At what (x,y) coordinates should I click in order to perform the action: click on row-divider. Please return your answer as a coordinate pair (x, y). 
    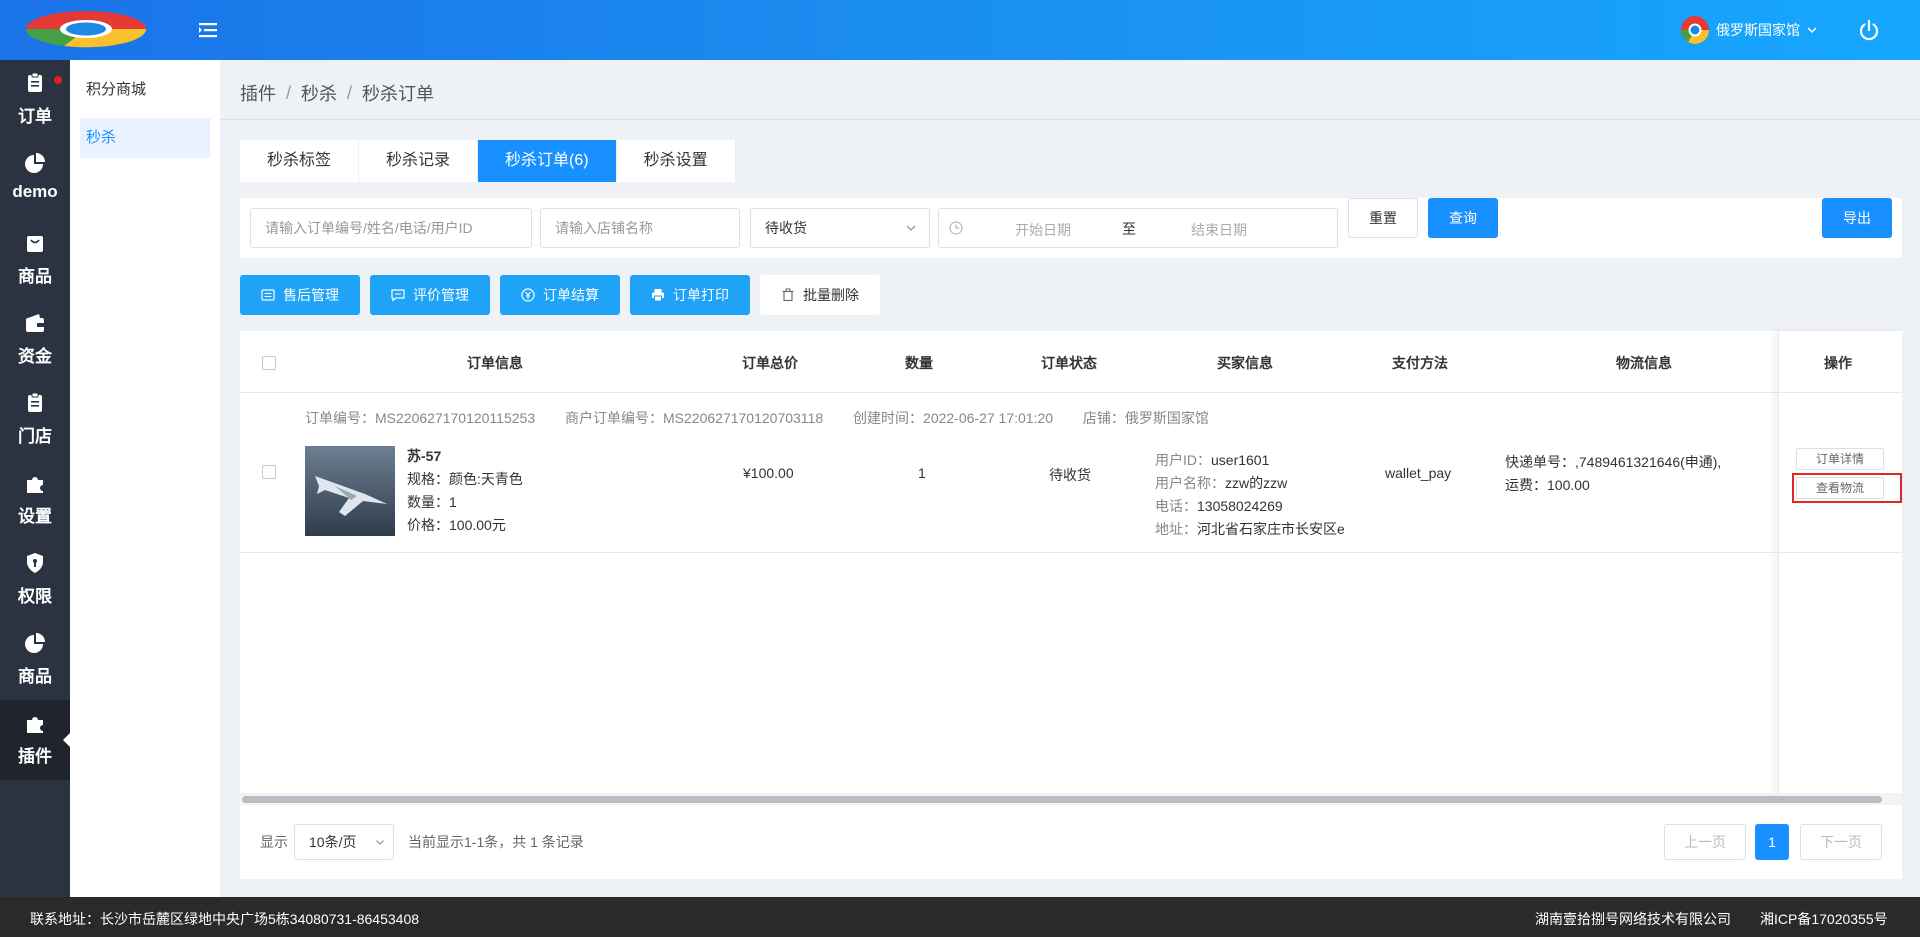
    Looking at the image, I should click on (1071, 552).